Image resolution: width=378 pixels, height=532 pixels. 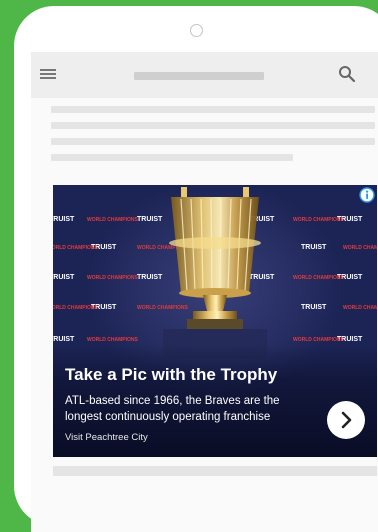 I want to click on title-placeholder, so click(x=199, y=76).